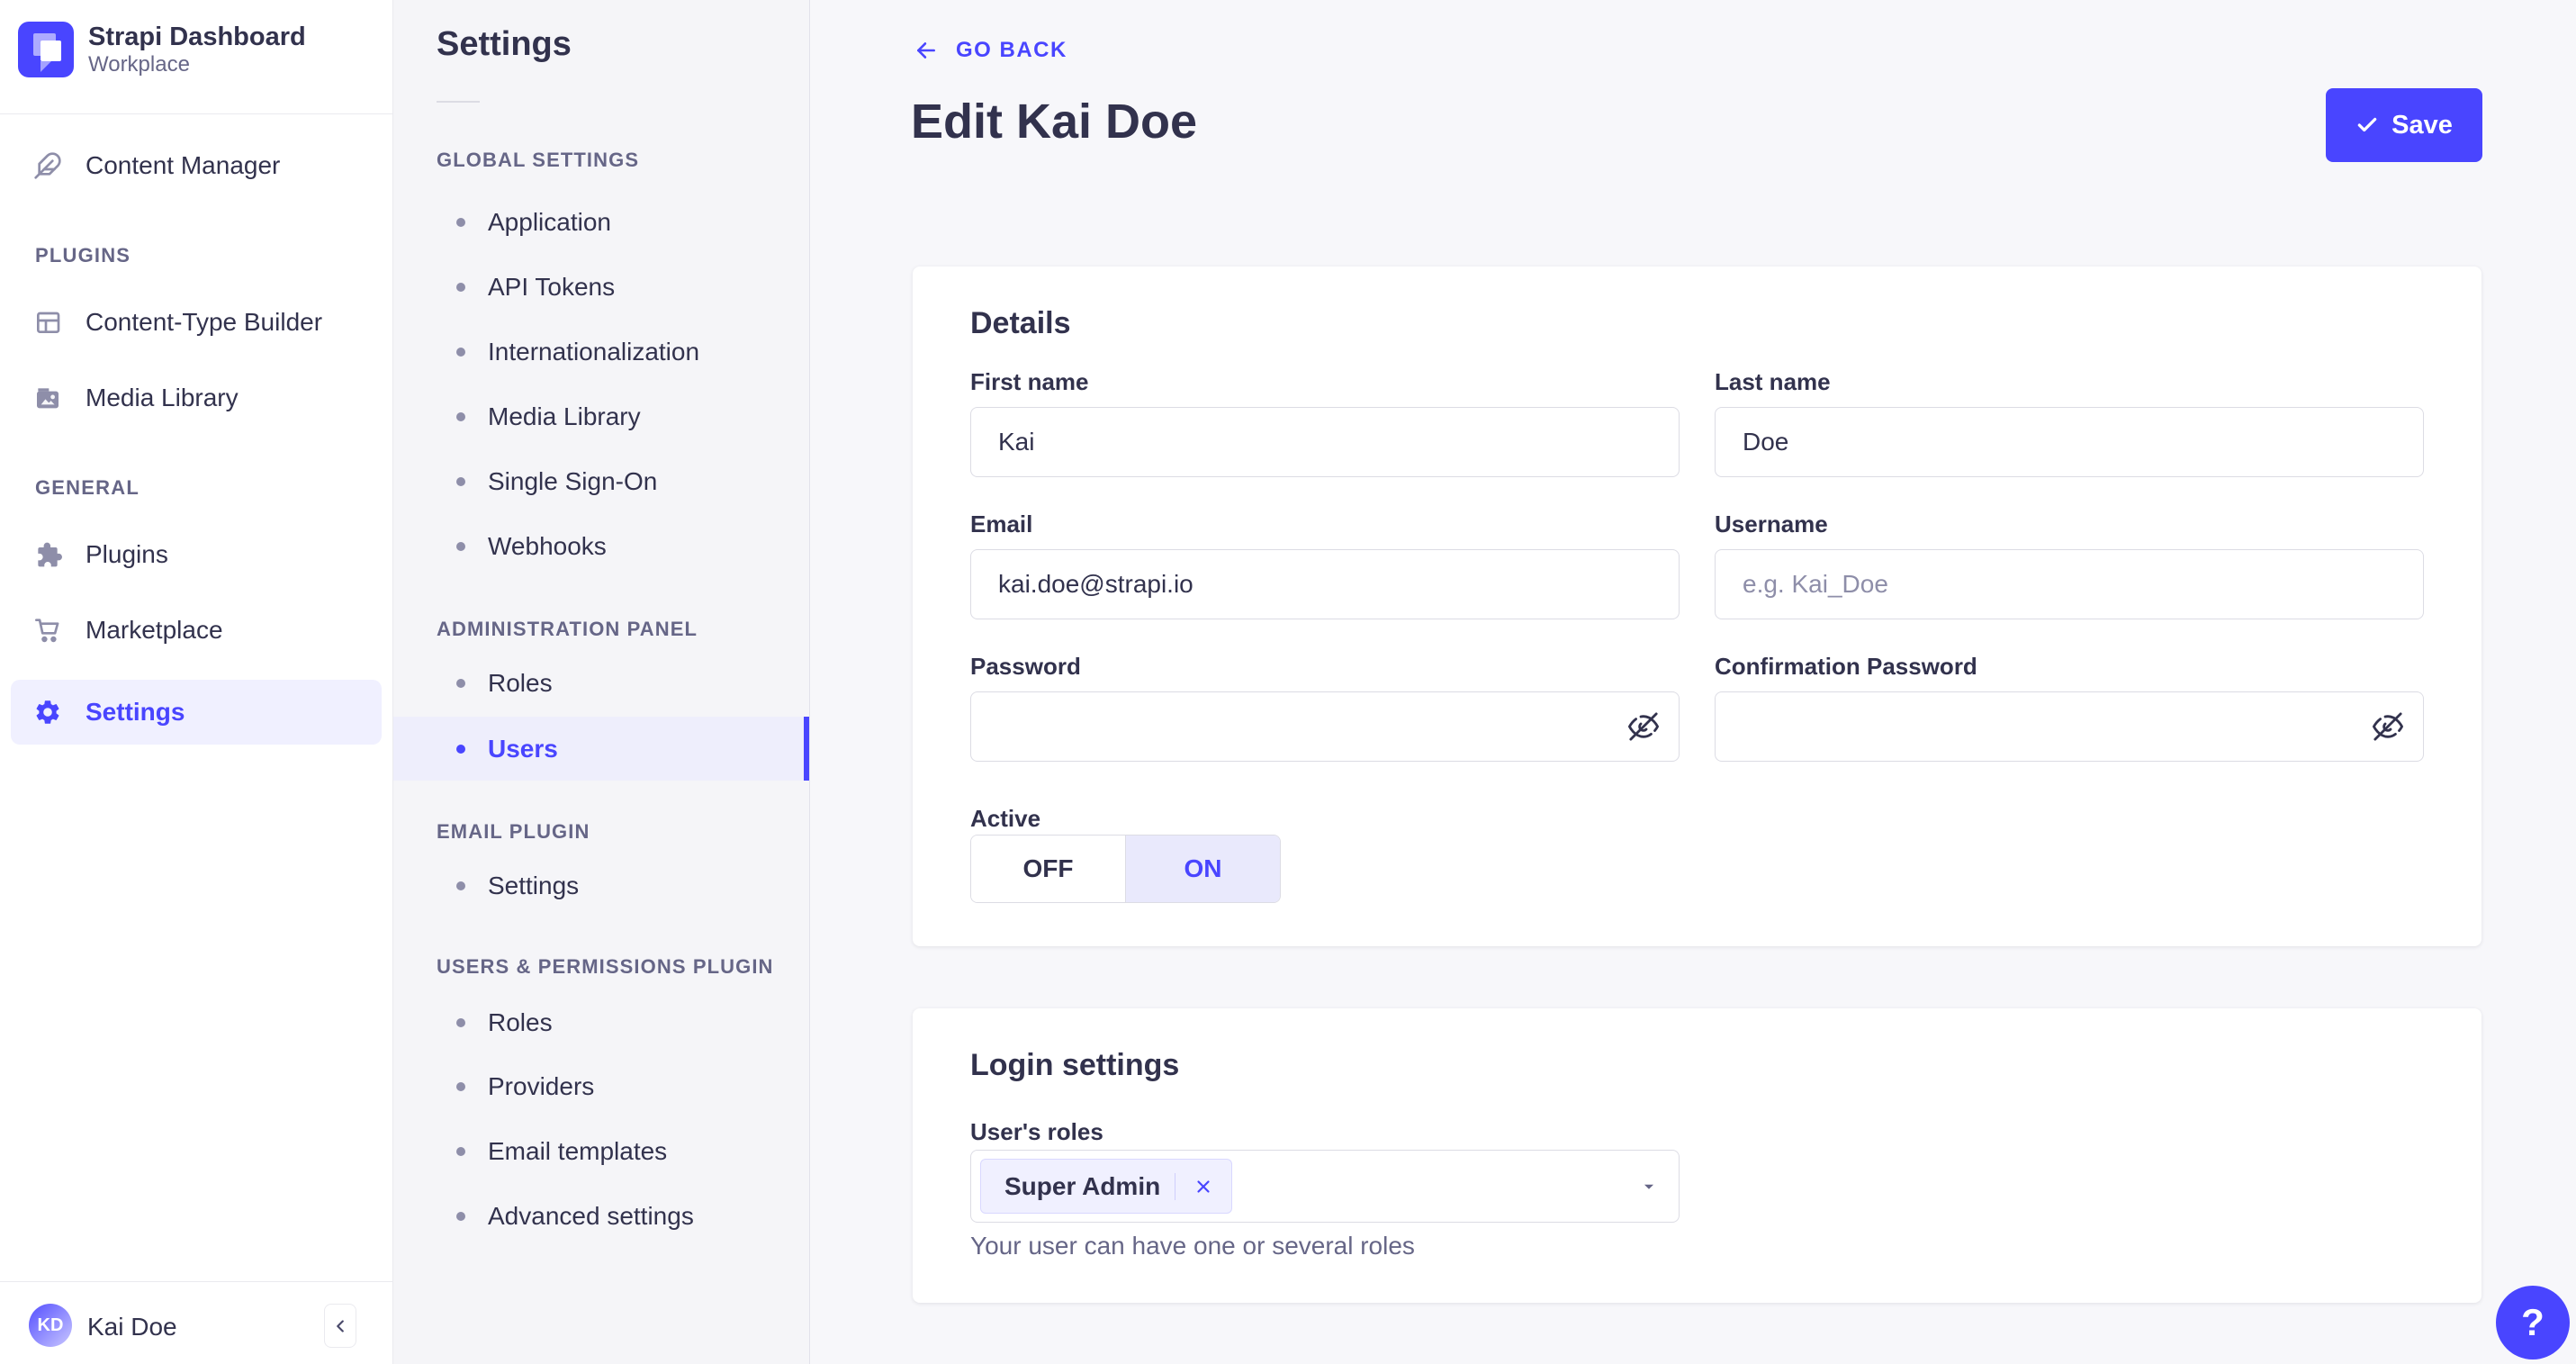 Image resolution: width=2576 pixels, height=1364 pixels. Describe the element at coordinates (87, 487) in the screenshot. I see `sidebar-section-general: GENERAL` at that location.